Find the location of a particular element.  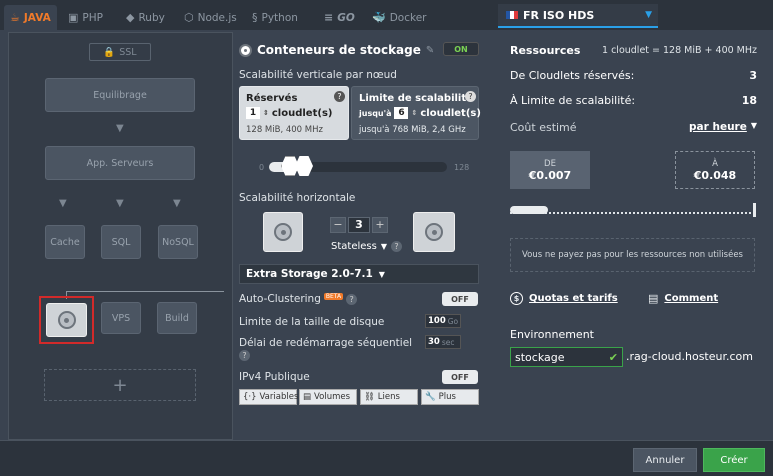

reserved-title: Réservés is located at coordinates (272, 98).